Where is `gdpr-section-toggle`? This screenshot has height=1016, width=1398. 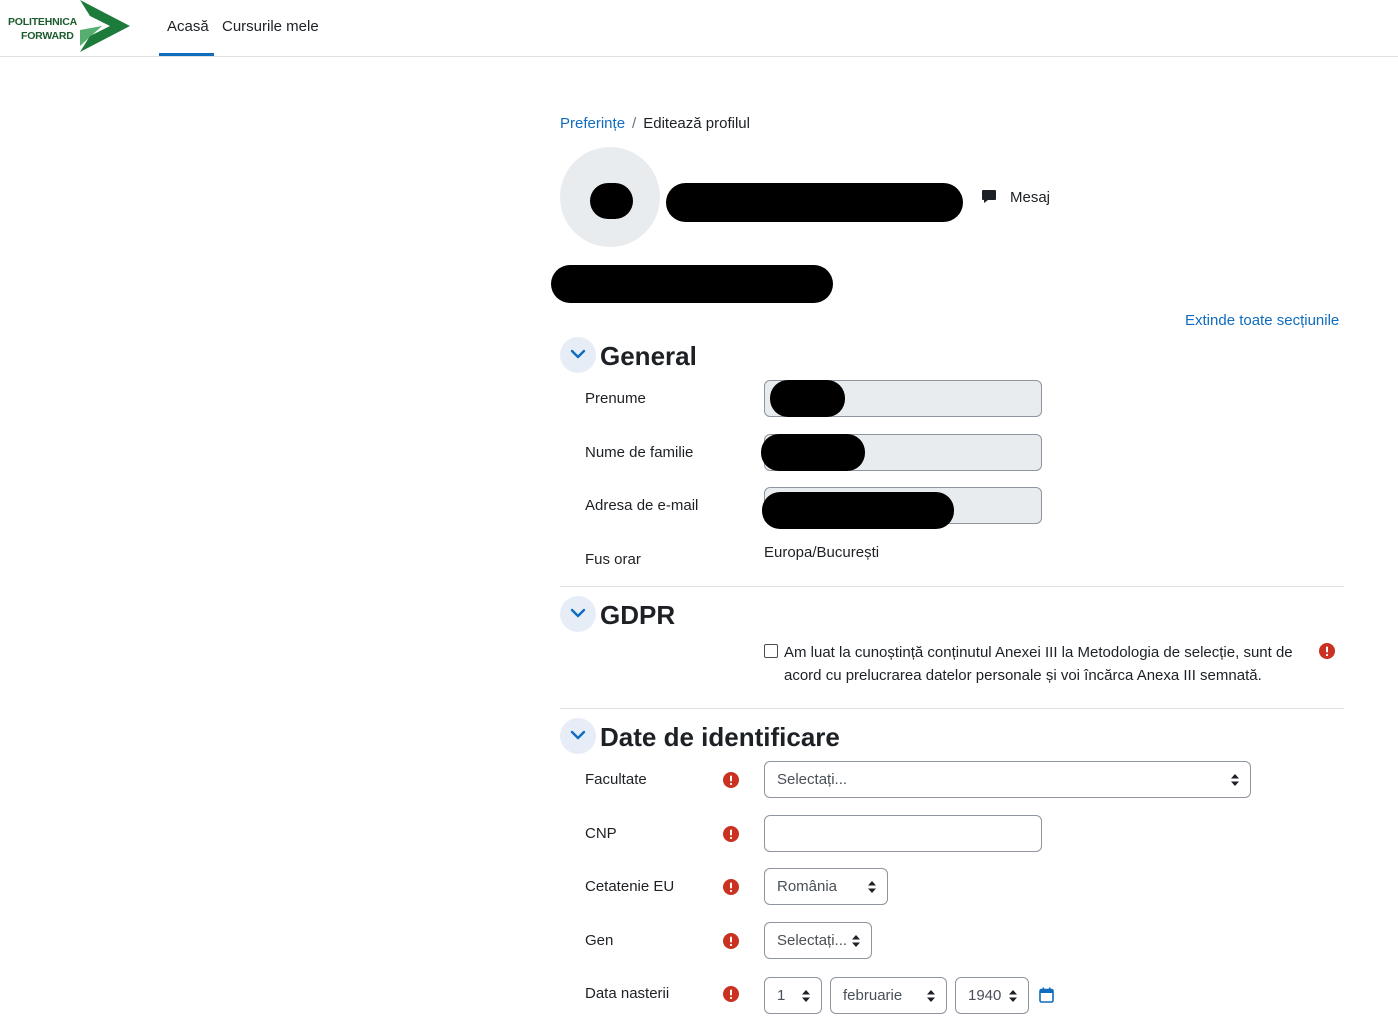 gdpr-section-toggle is located at coordinates (578, 614).